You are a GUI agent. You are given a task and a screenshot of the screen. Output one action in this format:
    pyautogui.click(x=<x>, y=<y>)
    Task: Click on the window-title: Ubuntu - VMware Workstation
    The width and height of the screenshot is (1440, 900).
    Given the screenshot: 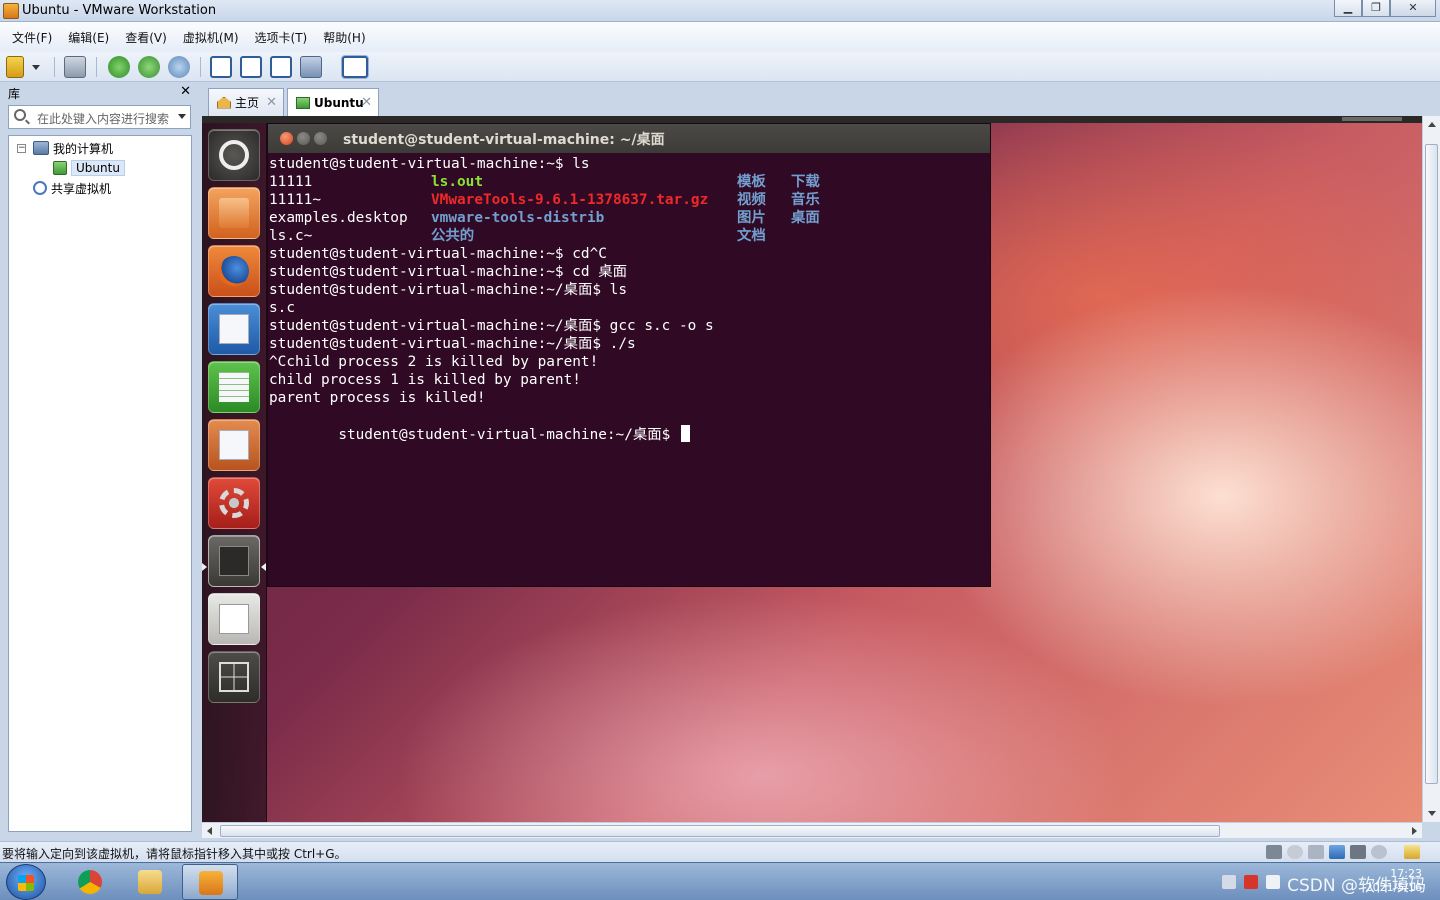 What is the action you would take?
    pyautogui.click(x=119, y=10)
    